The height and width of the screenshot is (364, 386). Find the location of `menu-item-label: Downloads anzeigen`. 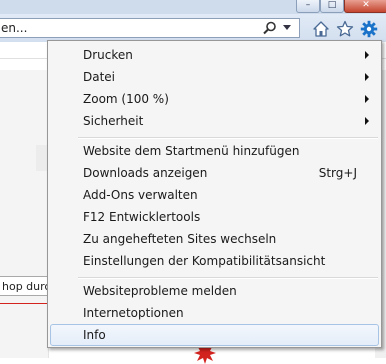

menu-item-label: Downloads anzeigen is located at coordinates (145, 173).